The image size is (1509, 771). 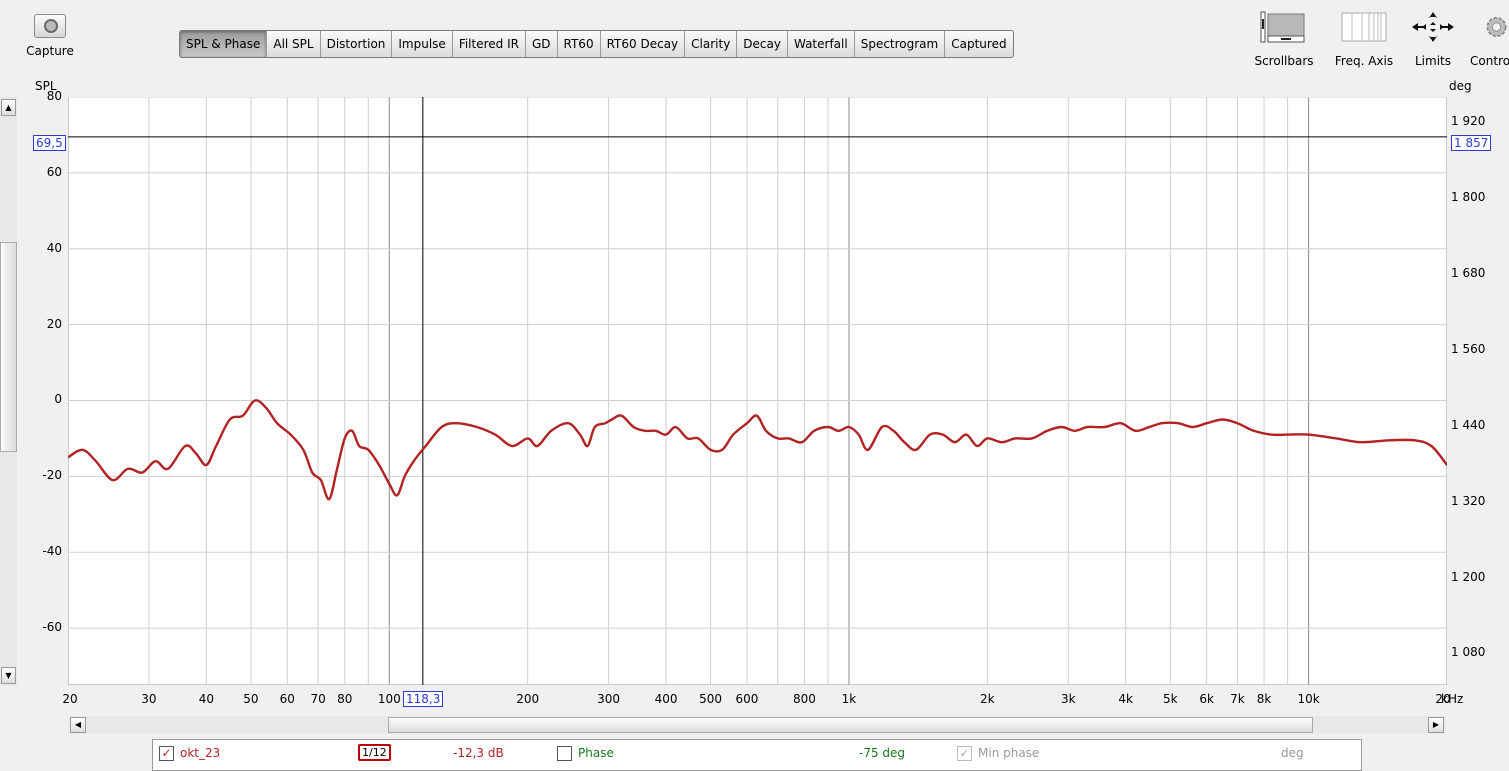 I want to click on x-tick-label: 20, so click(x=70, y=699).